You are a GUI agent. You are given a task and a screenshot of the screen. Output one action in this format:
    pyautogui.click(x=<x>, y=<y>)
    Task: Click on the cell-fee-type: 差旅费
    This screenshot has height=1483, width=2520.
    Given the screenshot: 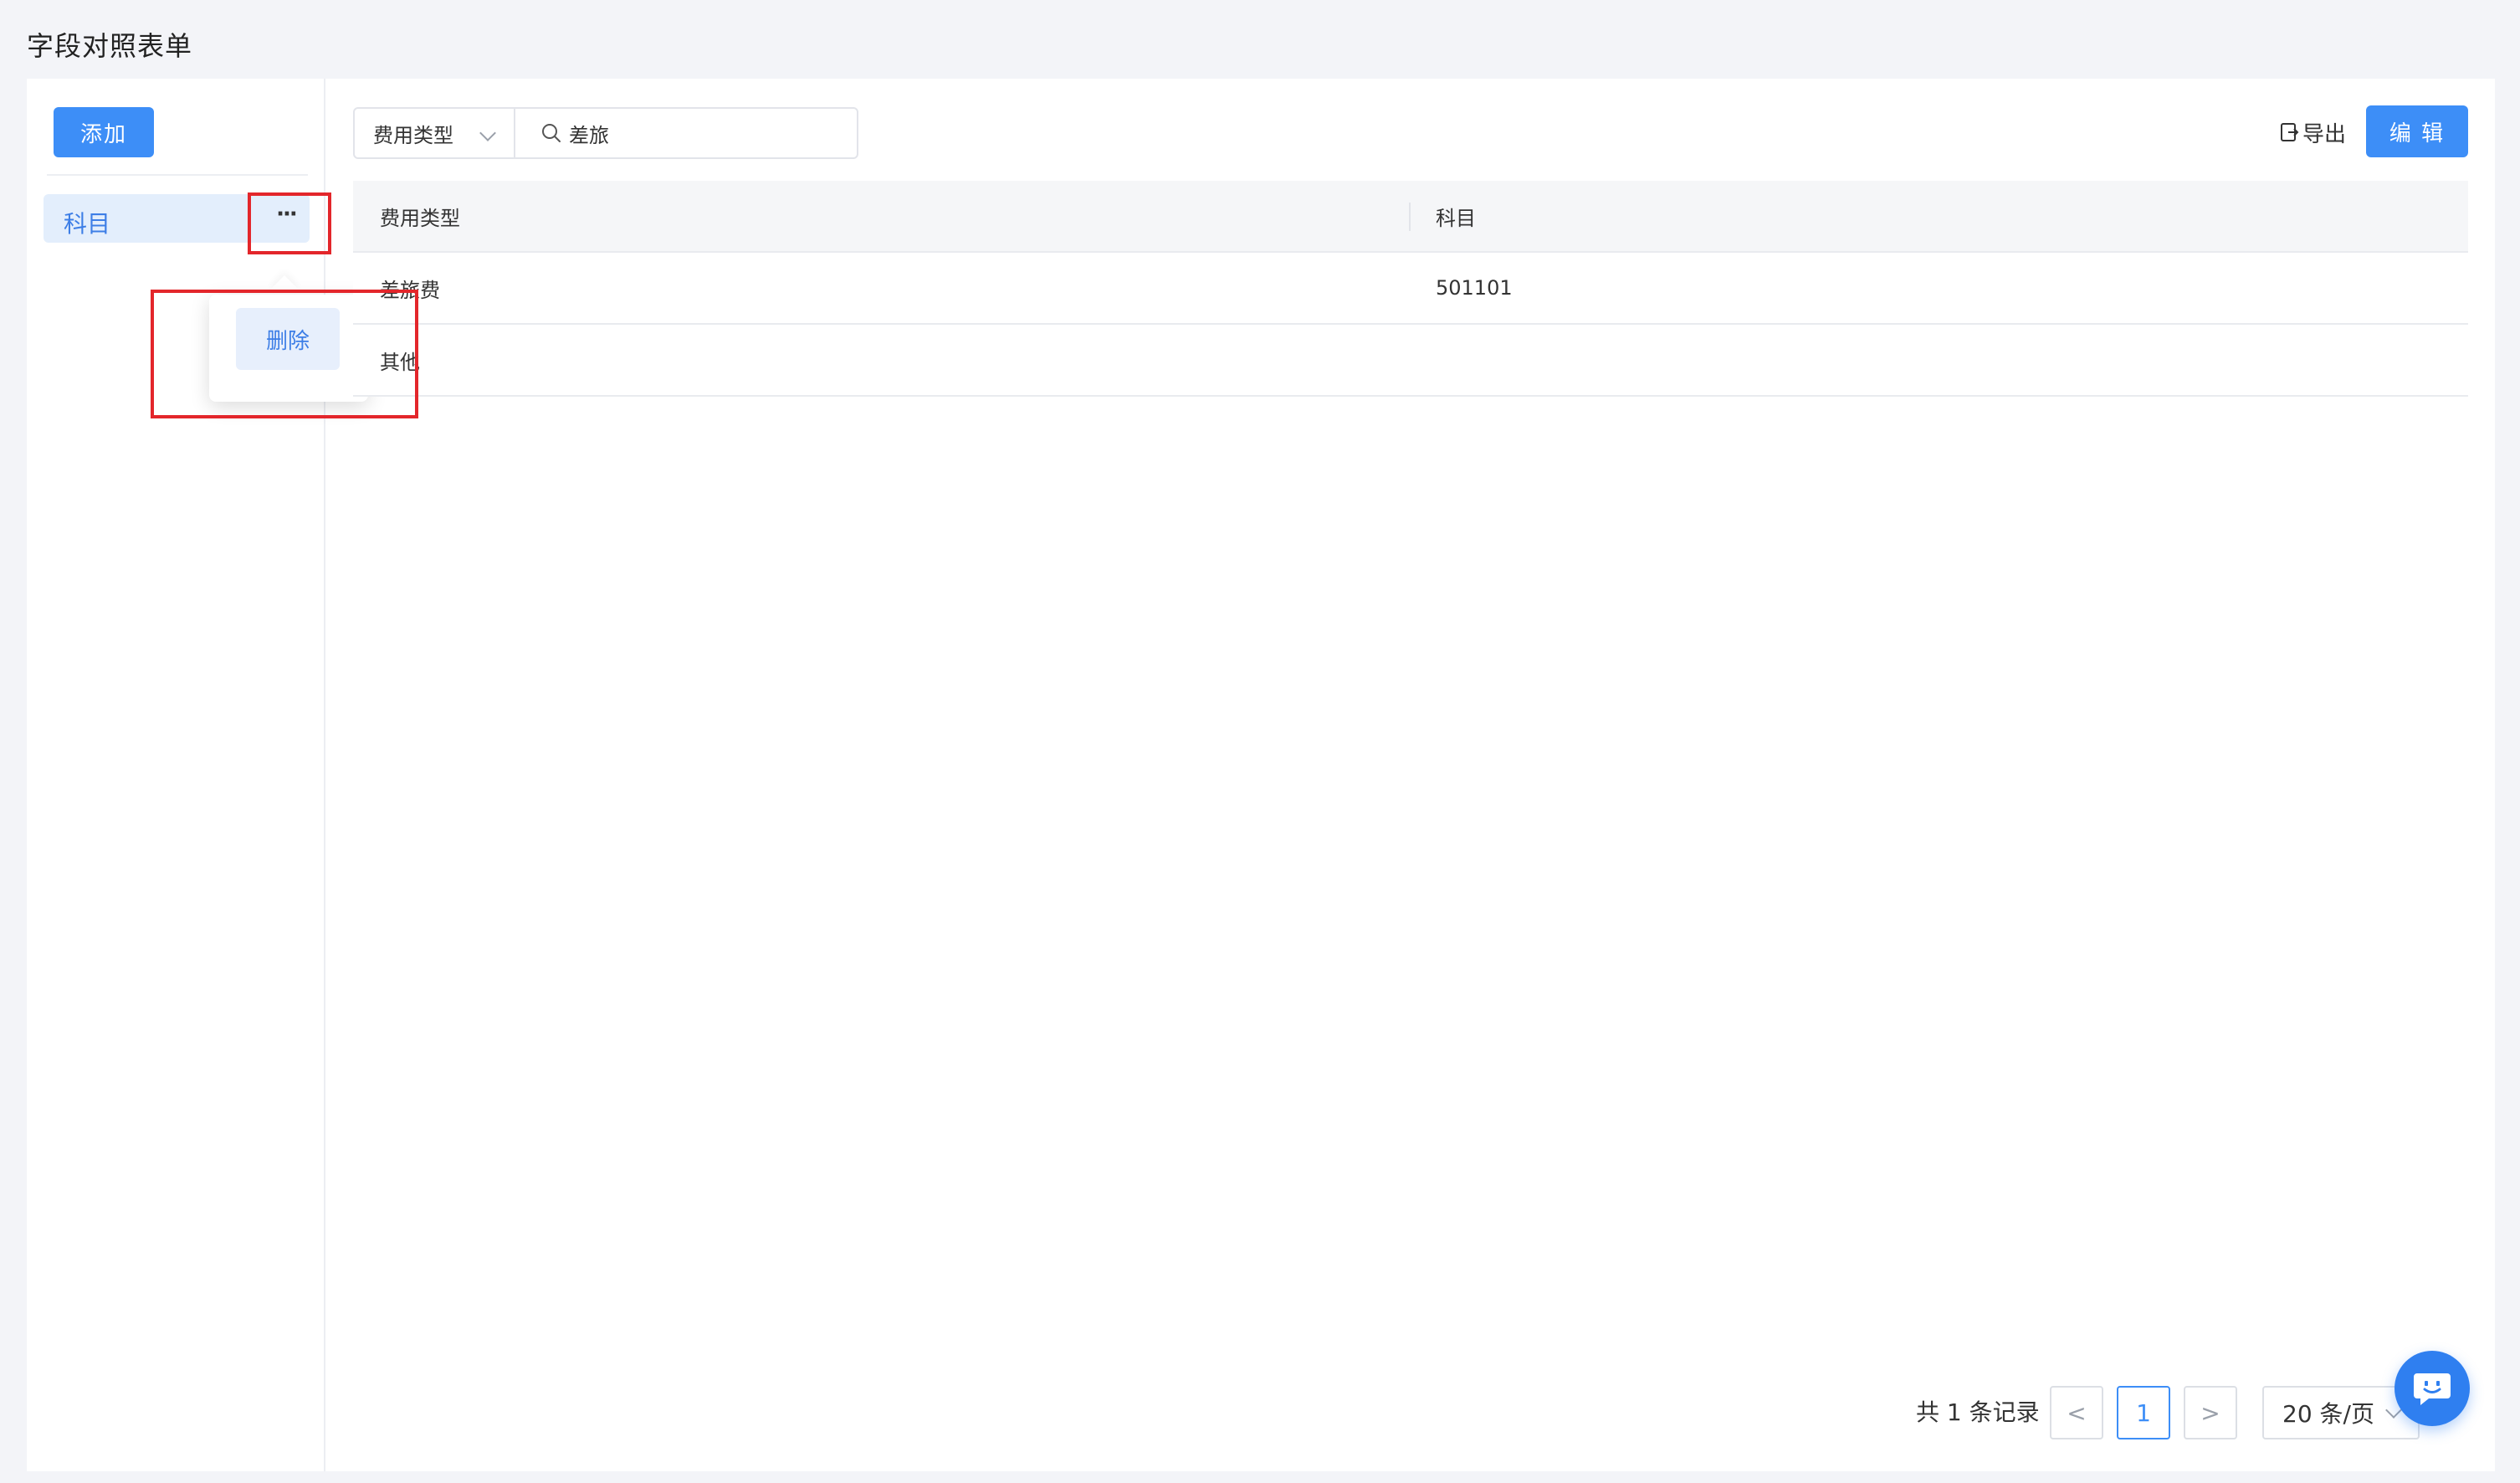 What is the action you would take?
    pyautogui.click(x=410, y=290)
    